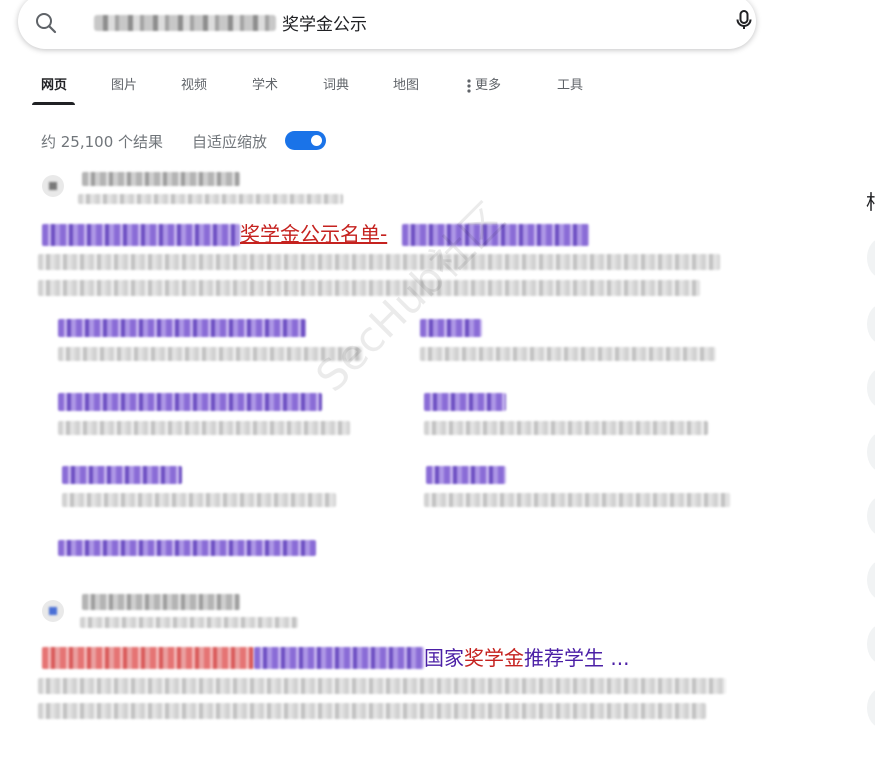 This screenshot has width=875, height=759. What do you see at coordinates (494, 658) in the screenshot?
I see `title-highlight: 奖学金` at bounding box center [494, 658].